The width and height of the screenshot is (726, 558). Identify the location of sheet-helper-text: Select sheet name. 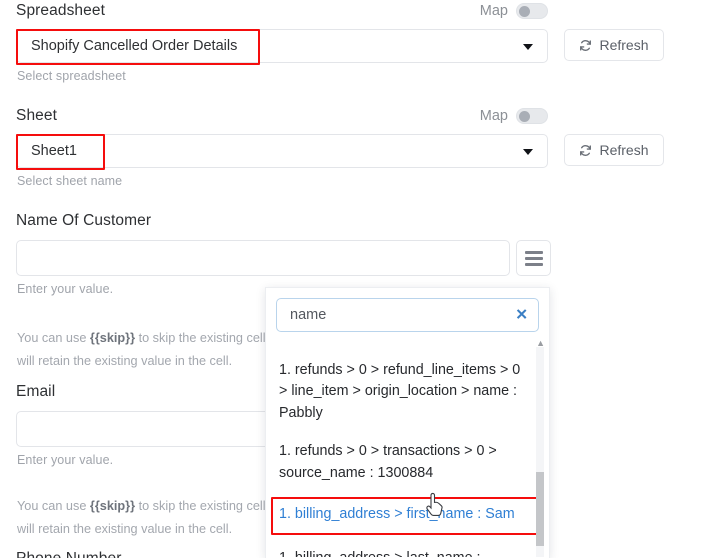
(70, 181).